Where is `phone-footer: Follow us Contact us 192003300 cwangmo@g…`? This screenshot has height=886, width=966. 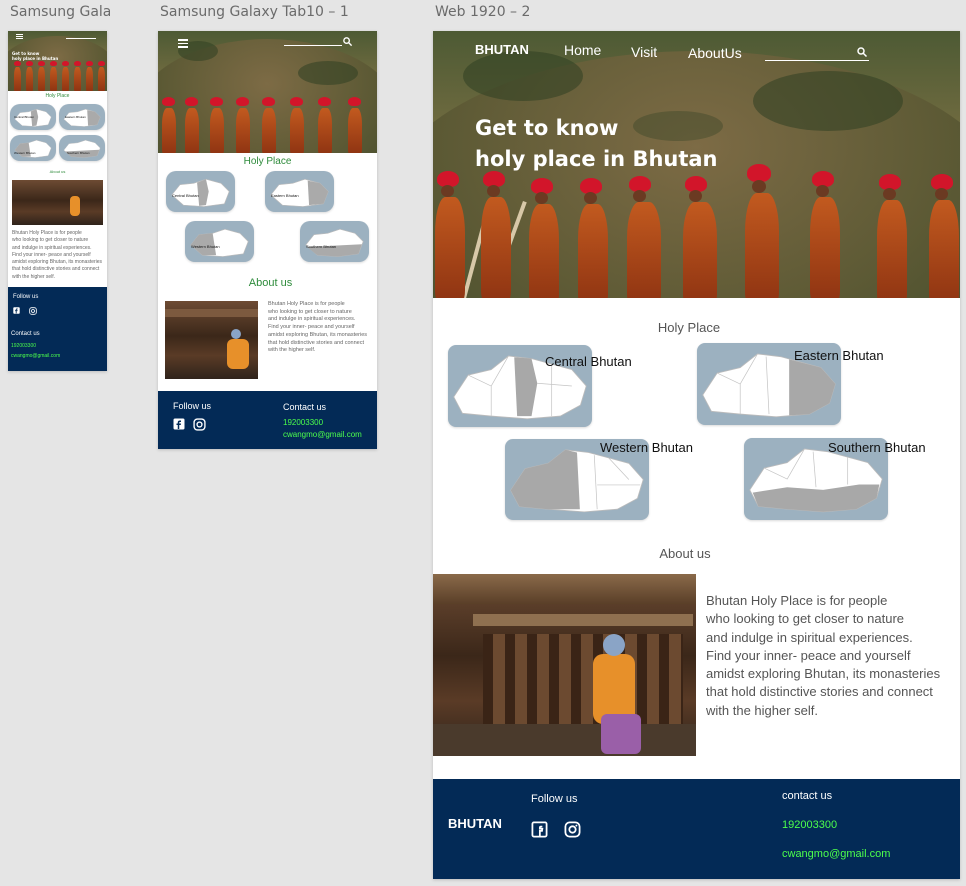 phone-footer: Follow us Contact us 192003300 cwangmo@g… is located at coordinates (57, 329).